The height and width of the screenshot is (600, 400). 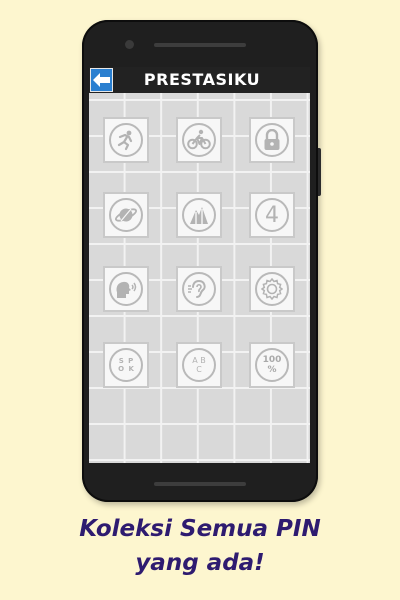 I want to click on abc-molecule-icon: A B C, so click(x=199, y=365).